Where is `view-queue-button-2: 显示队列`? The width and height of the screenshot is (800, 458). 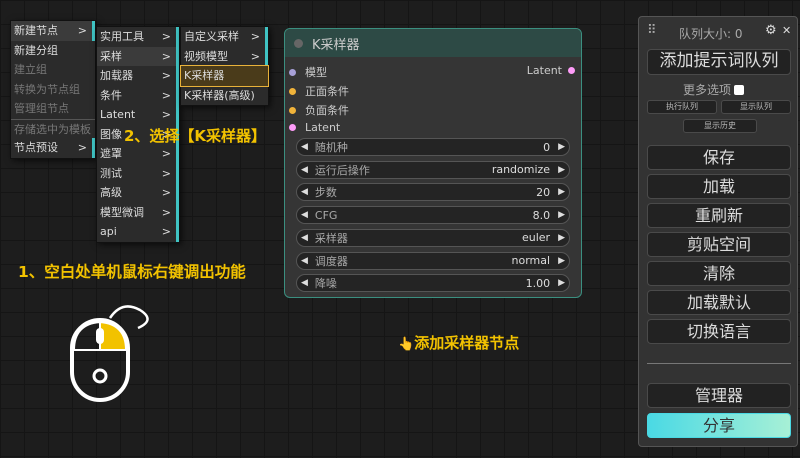 view-queue-button-2: 显示队列 is located at coordinates (756, 107).